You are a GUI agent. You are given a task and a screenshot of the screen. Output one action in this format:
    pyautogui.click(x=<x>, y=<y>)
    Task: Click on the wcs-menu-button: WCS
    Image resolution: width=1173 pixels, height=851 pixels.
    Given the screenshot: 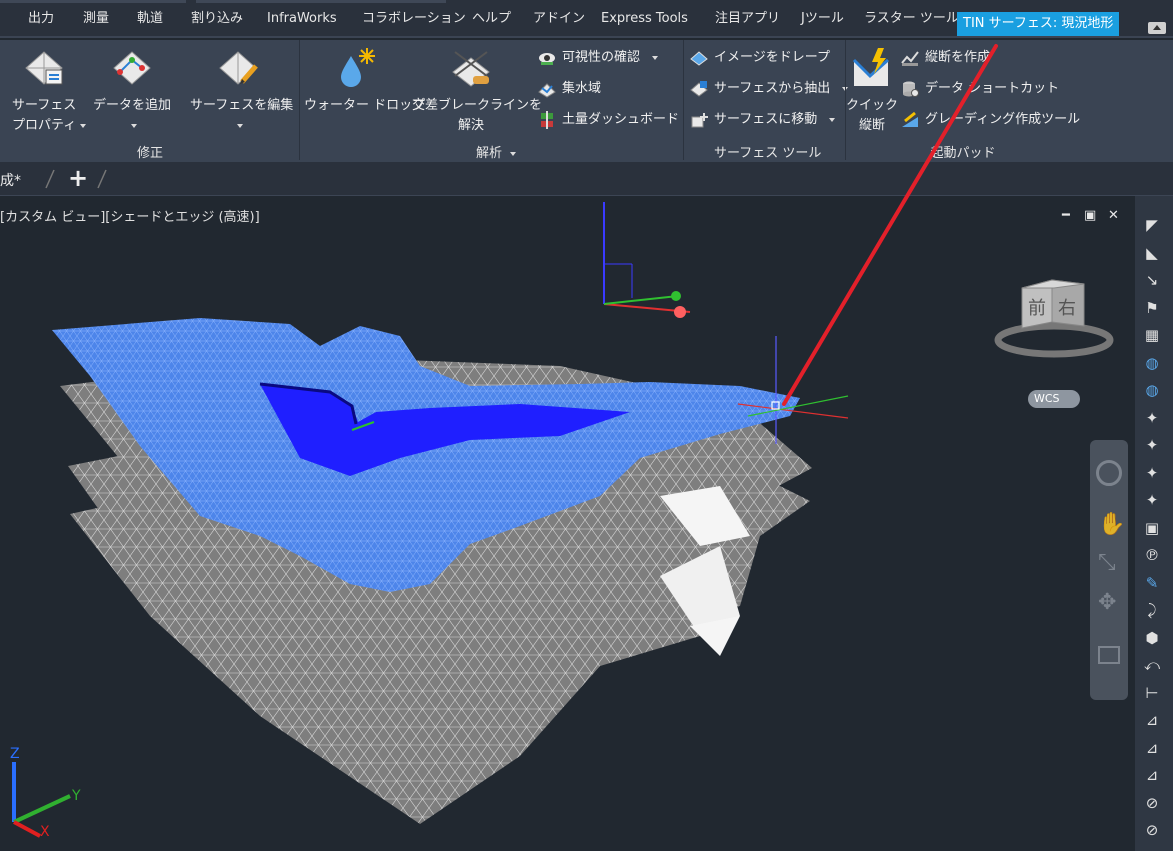 What is the action you would take?
    pyautogui.click(x=1054, y=399)
    